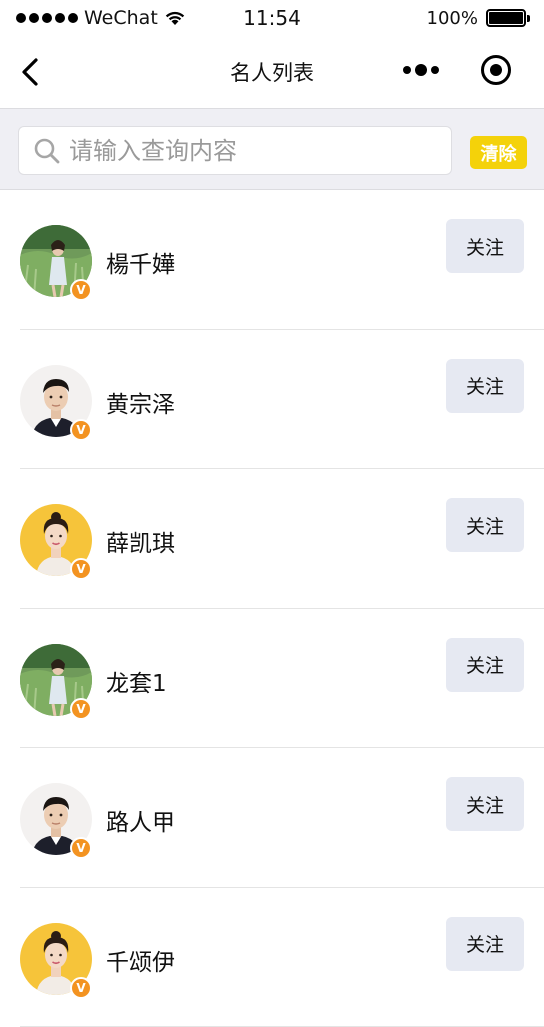 The height and width of the screenshot is (1027, 544). I want to click on celebrity-name: 薛凯琪, so click(140, 541).